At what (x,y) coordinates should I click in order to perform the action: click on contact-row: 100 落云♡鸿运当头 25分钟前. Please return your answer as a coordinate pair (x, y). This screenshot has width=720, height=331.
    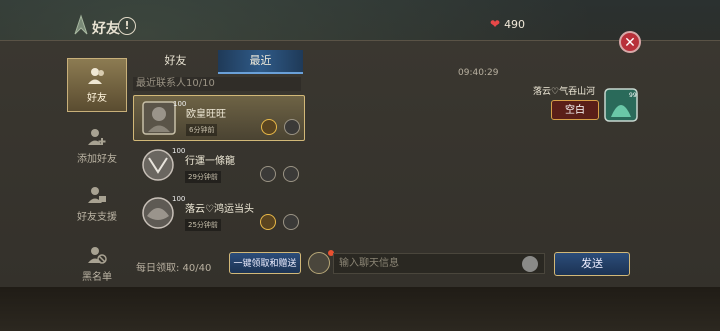
    Looking at the image, I should click on (219, 214).